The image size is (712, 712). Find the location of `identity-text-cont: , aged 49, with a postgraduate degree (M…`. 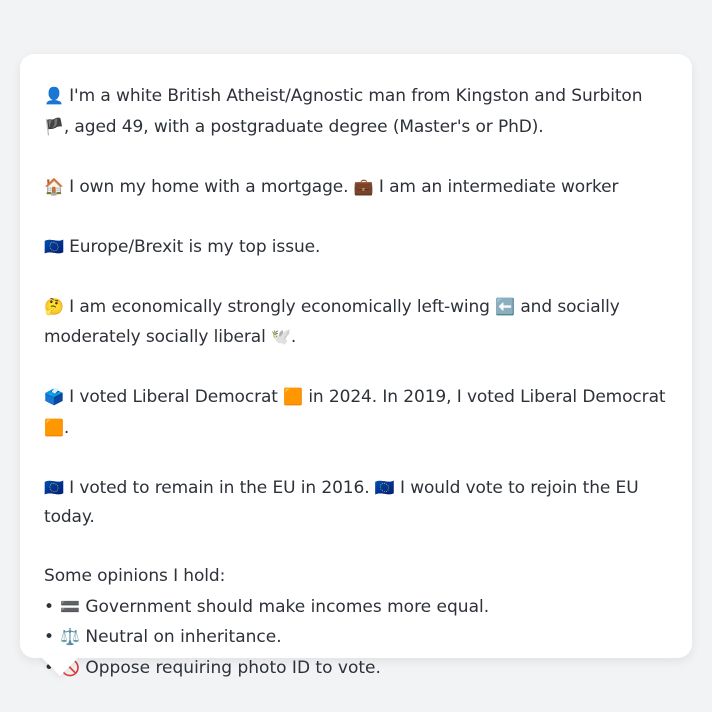

identity-text-cont: , aged 49, with a postgraduate degree (M… is located at coordinates (303, 126).